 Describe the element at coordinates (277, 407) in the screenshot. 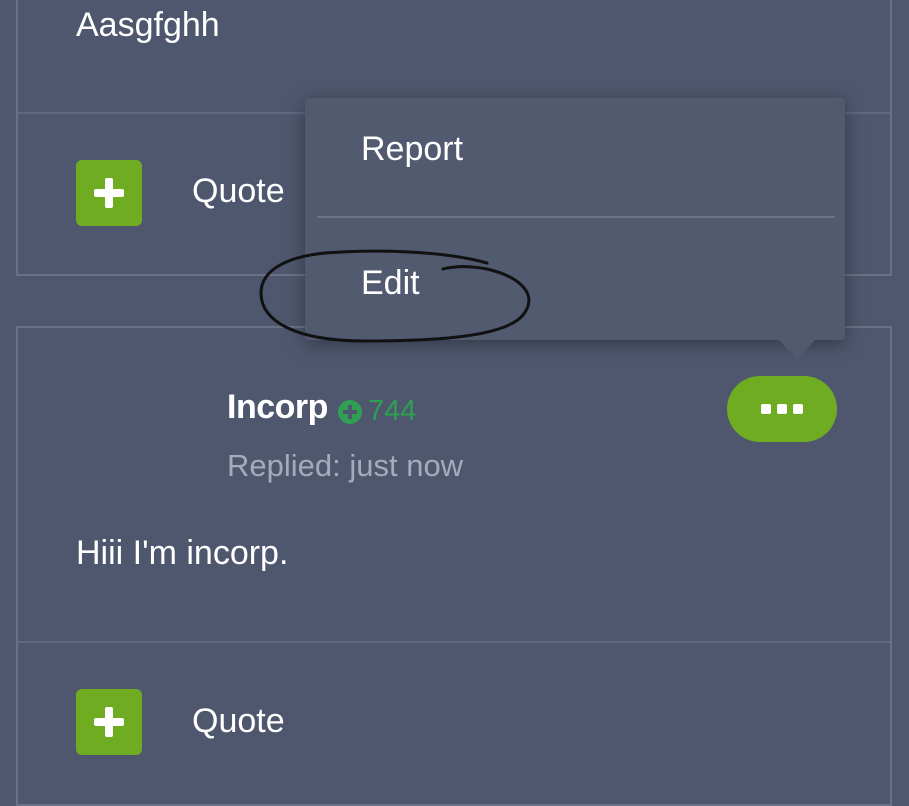

I see `post-author-name: Incorp` at that location.